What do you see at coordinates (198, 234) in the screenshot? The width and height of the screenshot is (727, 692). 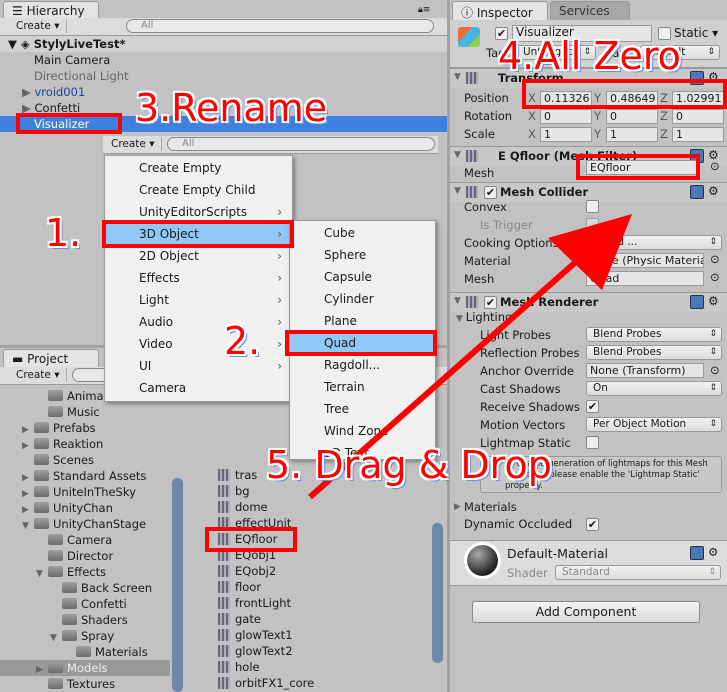 I see `highlight-3d-object` at bounding box center [198, 234].